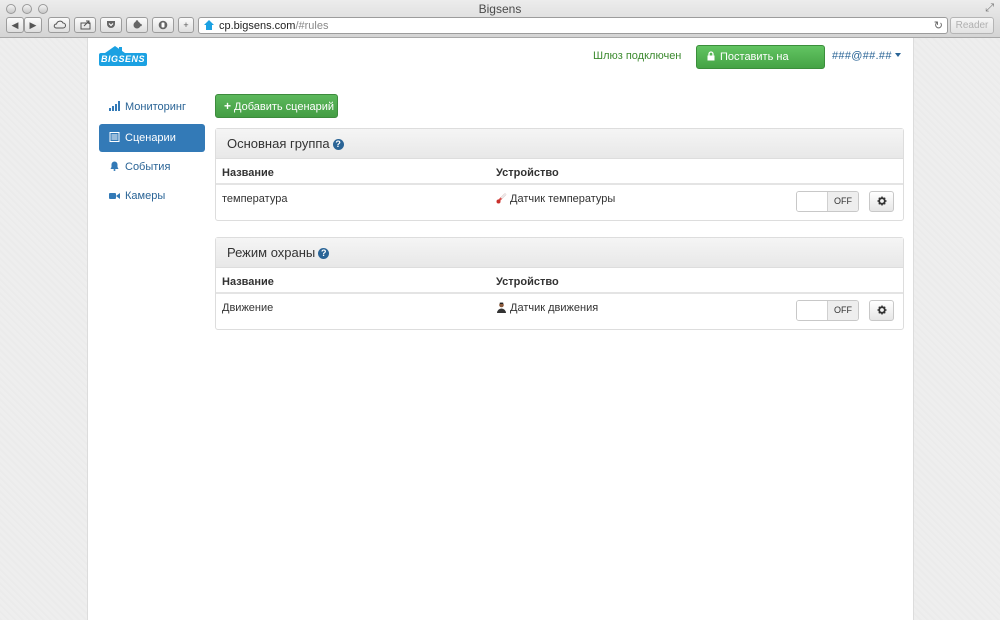  What do you see at coordinates (43, 9) in the screenshot?
I see `zoom-window-button` at bounding box center [43, 9].